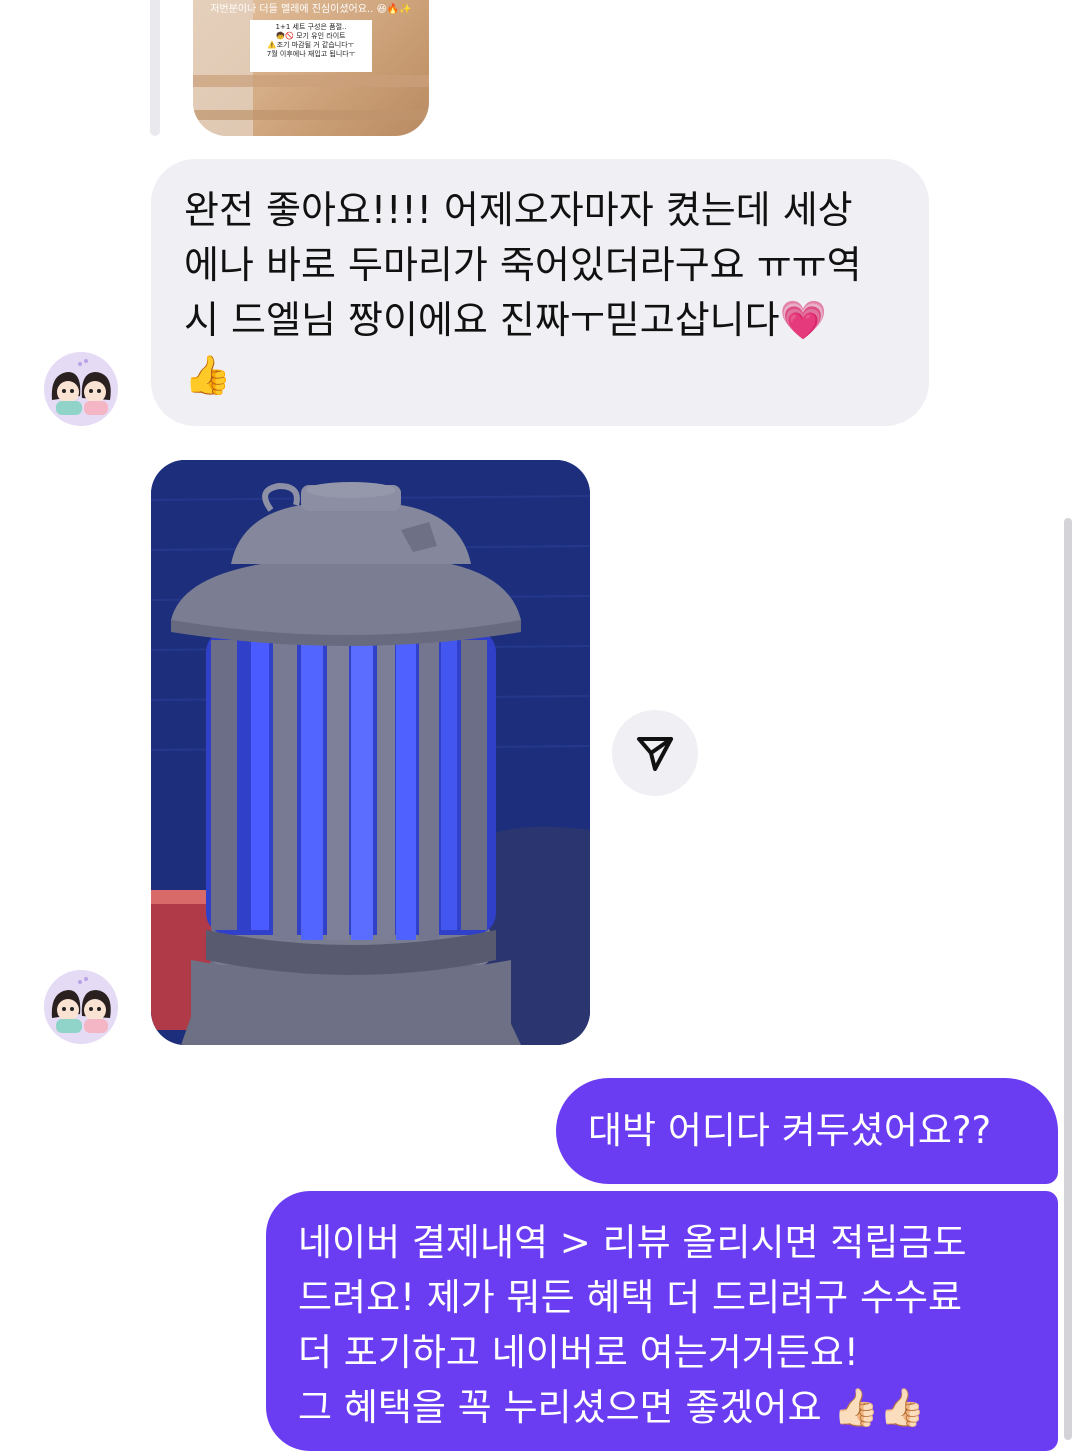  I want to click on message-line: 더 포기하고 네이버로 여는거거든요!, so click(578, 1352).